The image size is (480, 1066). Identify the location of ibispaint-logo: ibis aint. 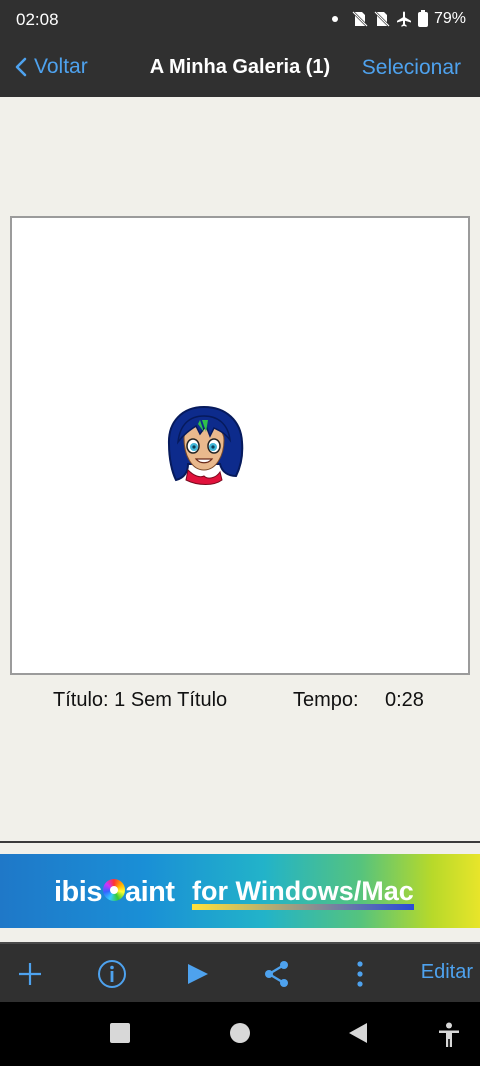
(114, 892).